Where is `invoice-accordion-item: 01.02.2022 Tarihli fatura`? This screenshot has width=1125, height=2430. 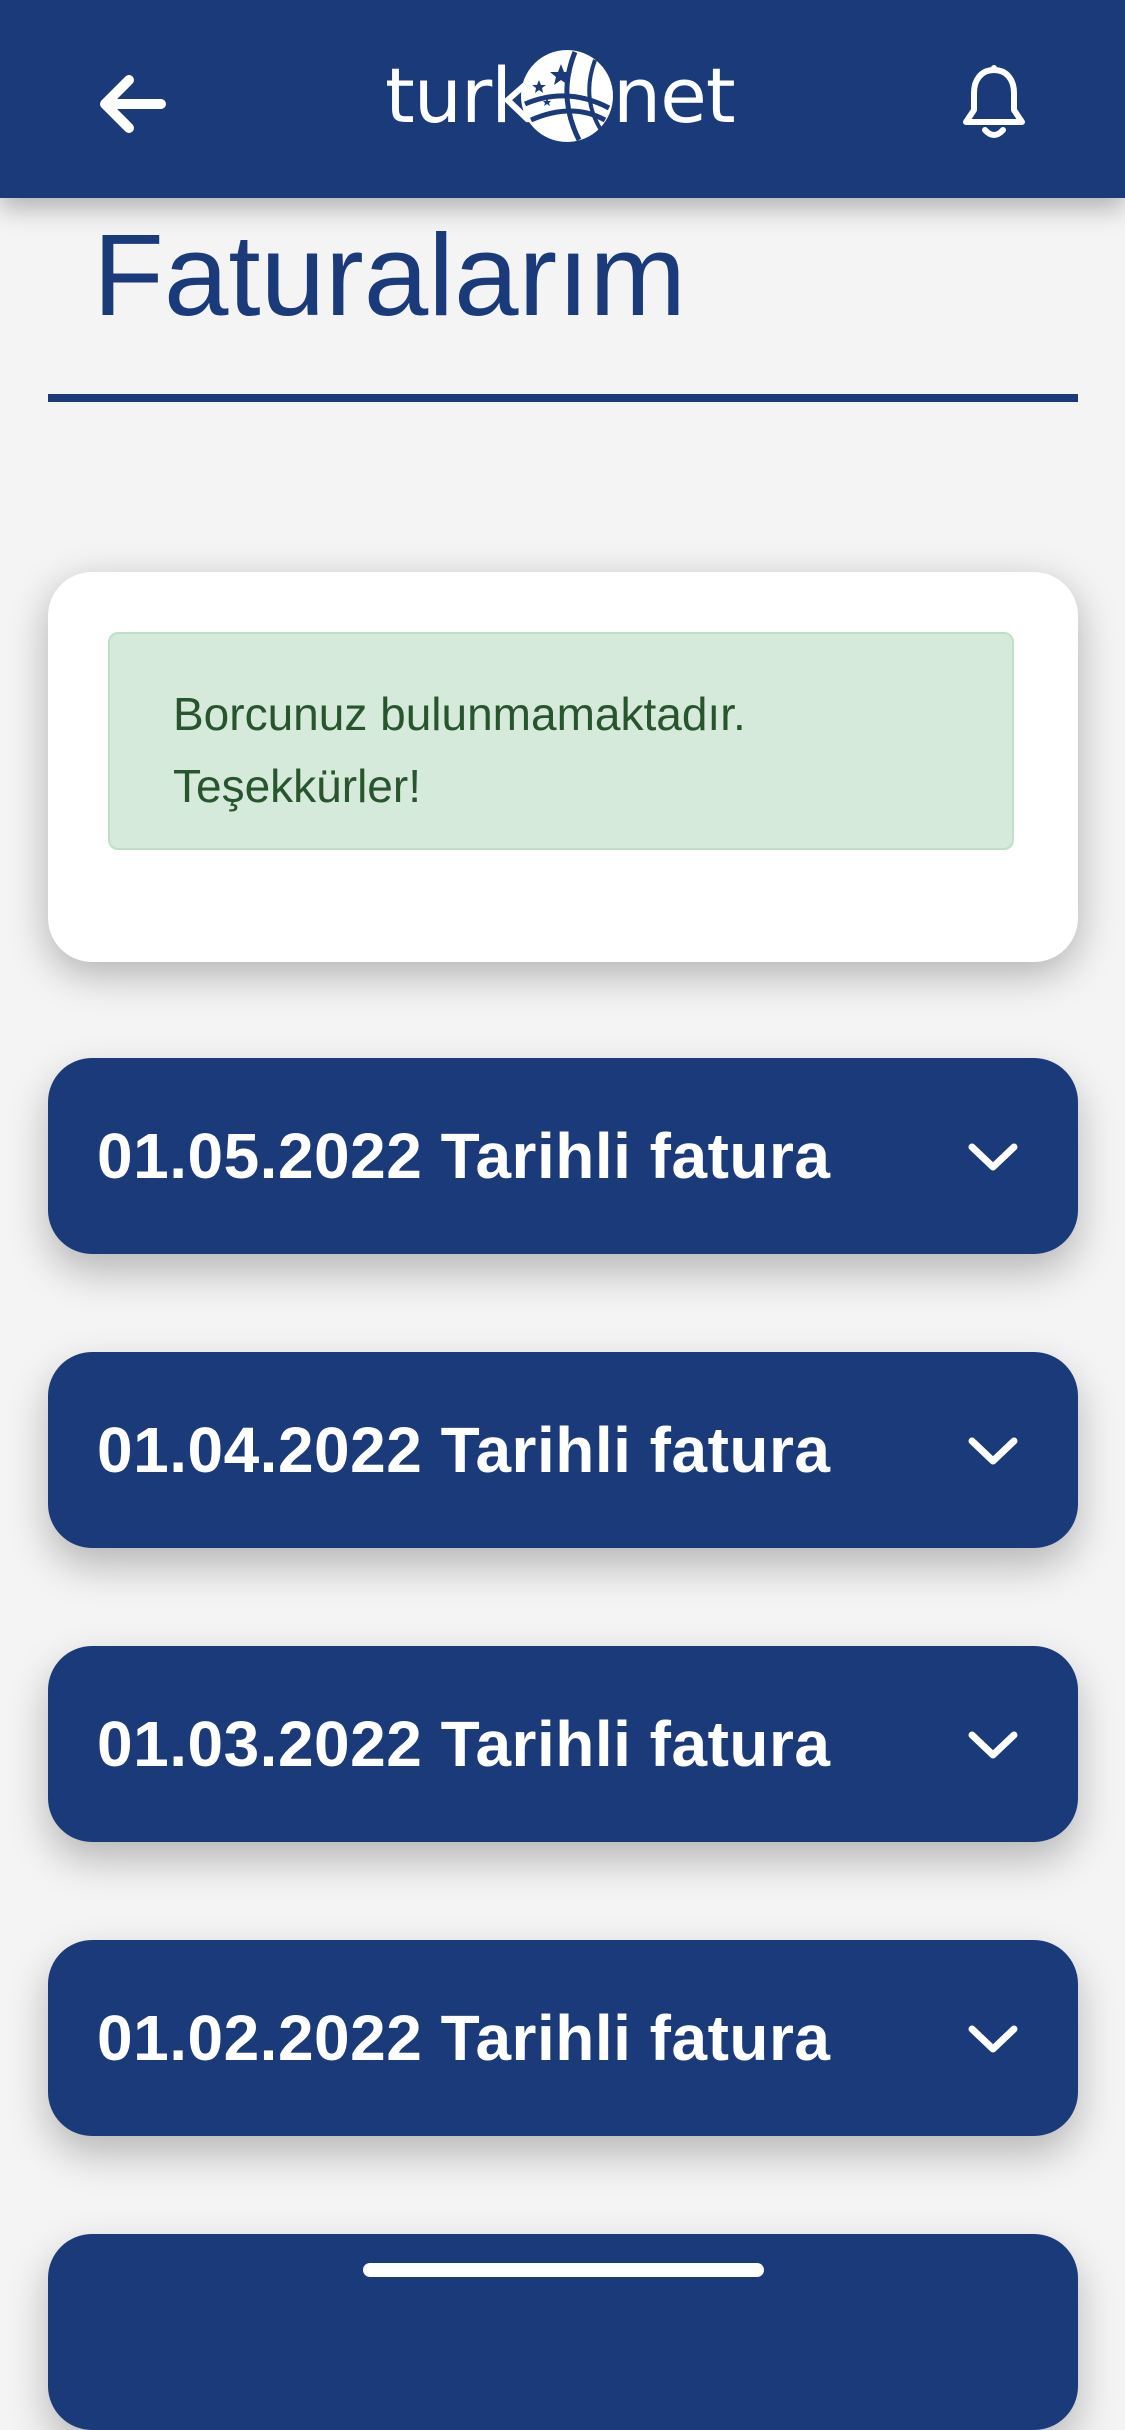 invoice-accordion-item: 01.02.2022 Tarihli fatura is located at coordinates (563, 2038).